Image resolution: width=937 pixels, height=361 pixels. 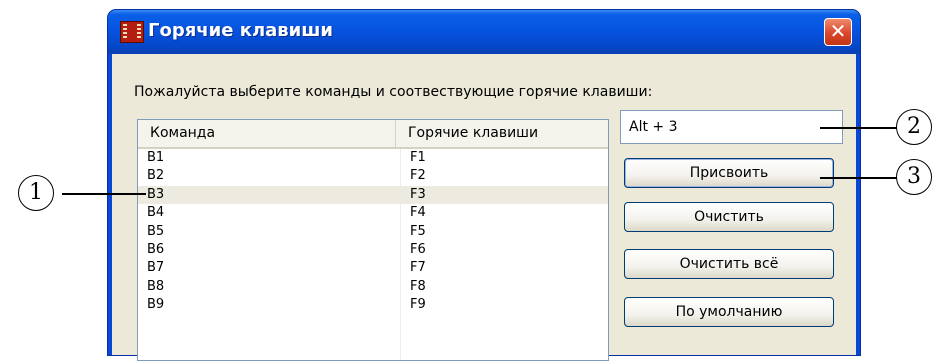 I want to click on assign-button: Присвоить, so click(x=729, y=173).